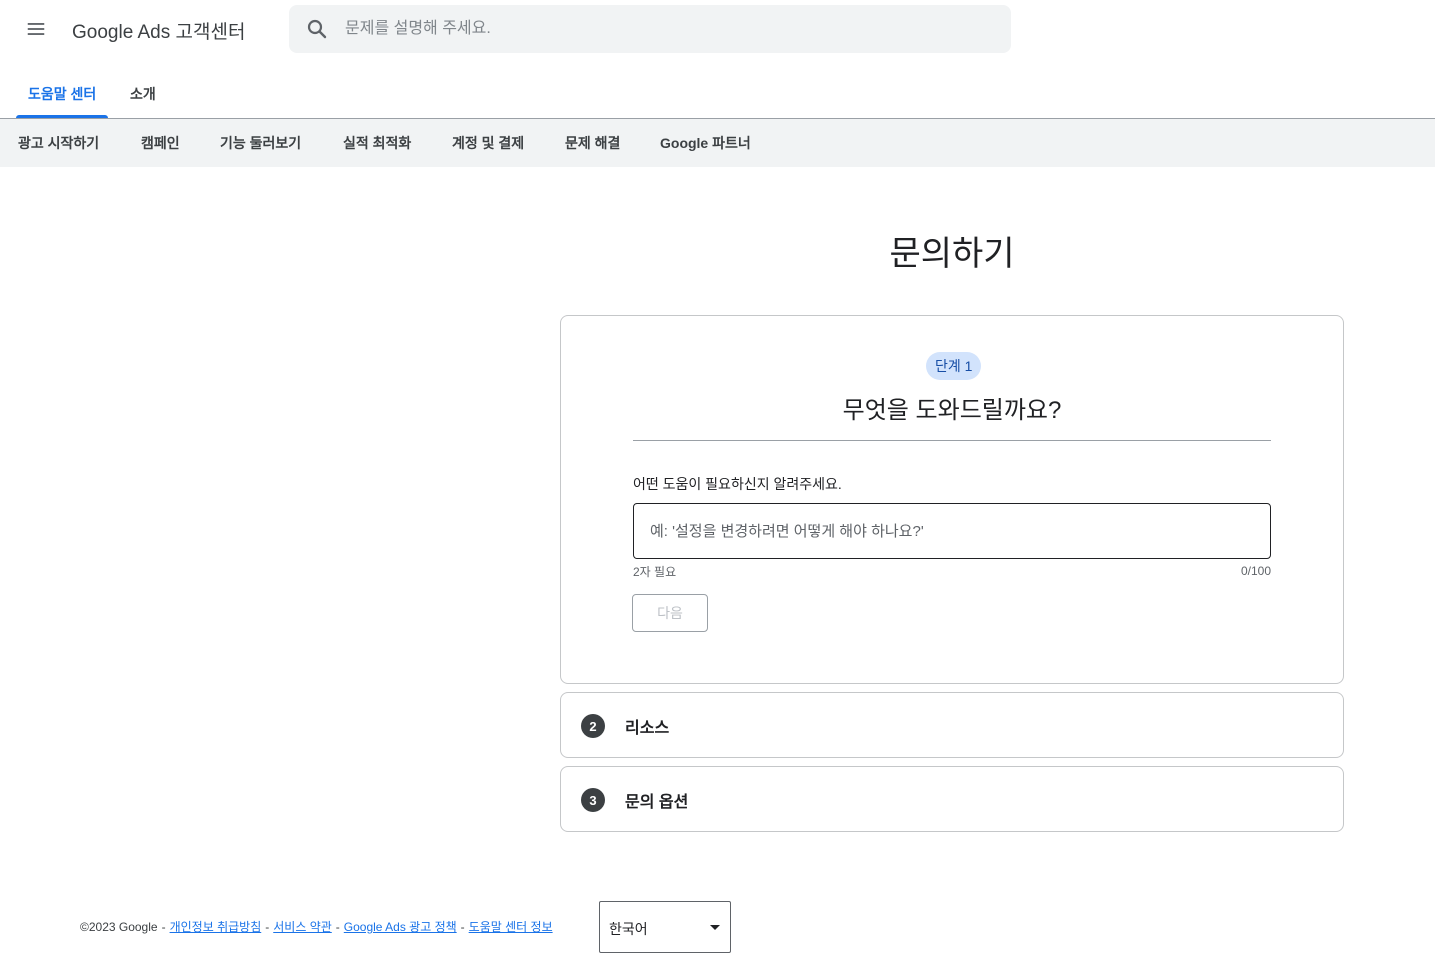  I want to click on step3-card: 3 문의 옵션, so click(952, 799).